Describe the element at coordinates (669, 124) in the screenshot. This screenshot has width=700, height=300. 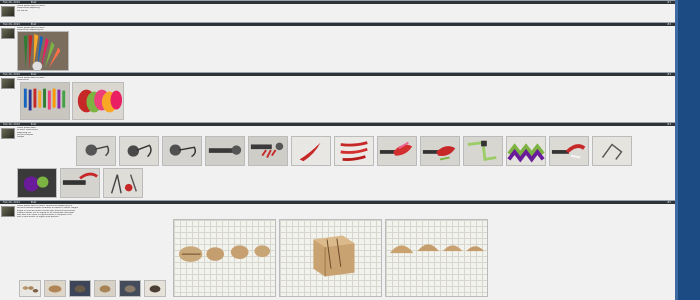
I see `post-number: #4` at that location.